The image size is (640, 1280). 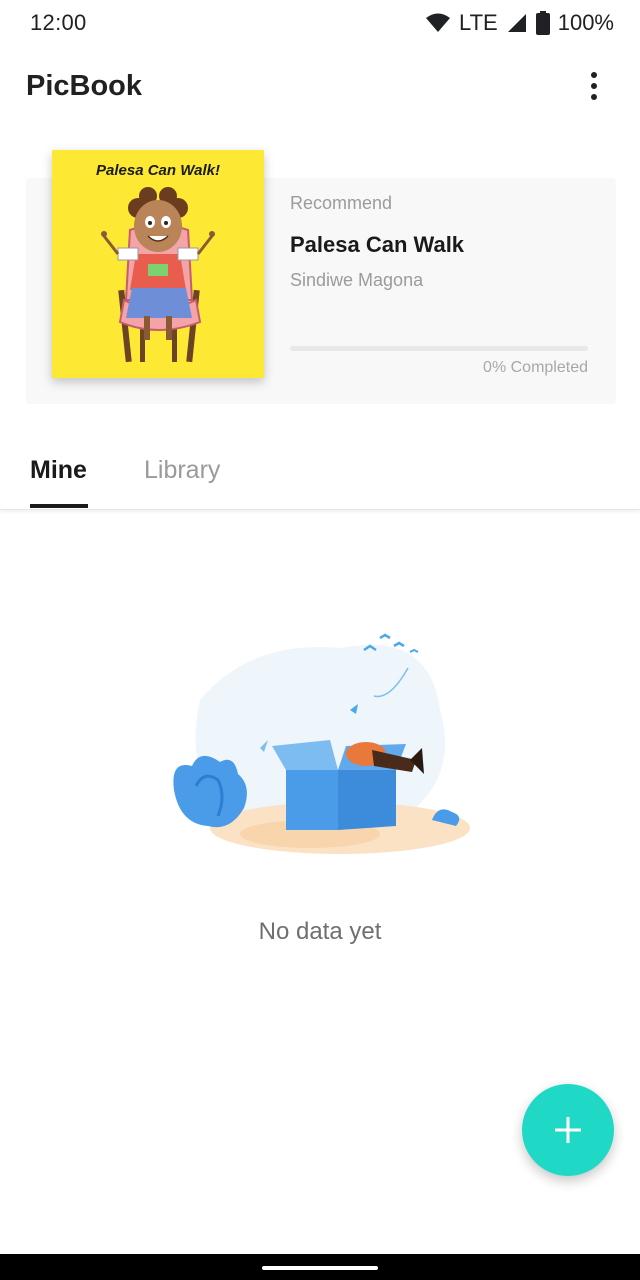 I want to click on cellular-signal-icon, so click(x=516, y=23).